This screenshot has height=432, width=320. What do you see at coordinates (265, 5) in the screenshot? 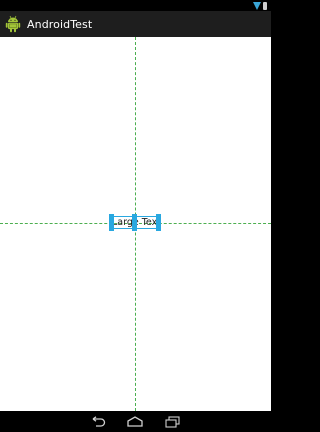
I see `battery-icon` at bounding box center [265, 5].